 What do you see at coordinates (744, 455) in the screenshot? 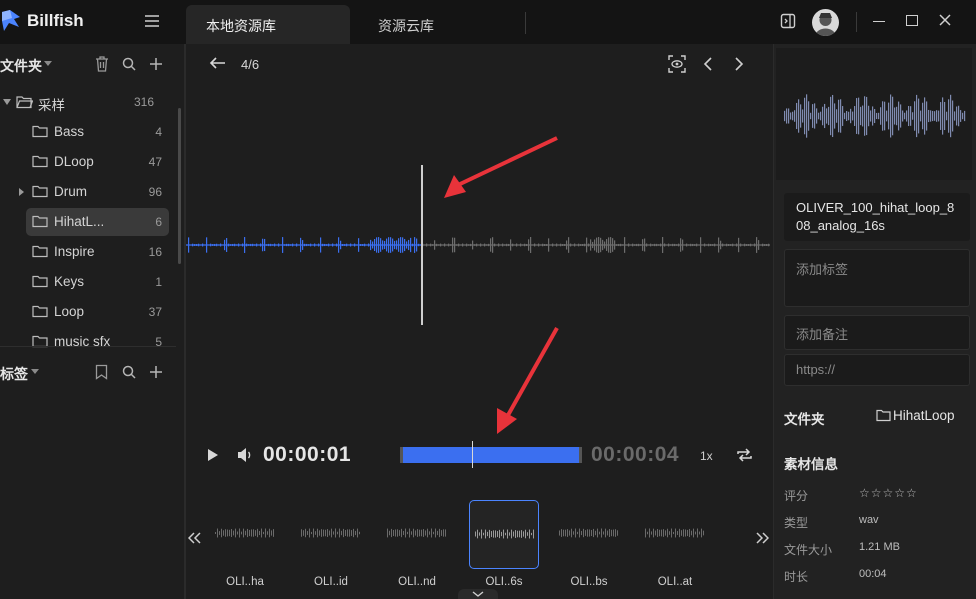
I see `loop-icon` at bounding box center [744, 455].